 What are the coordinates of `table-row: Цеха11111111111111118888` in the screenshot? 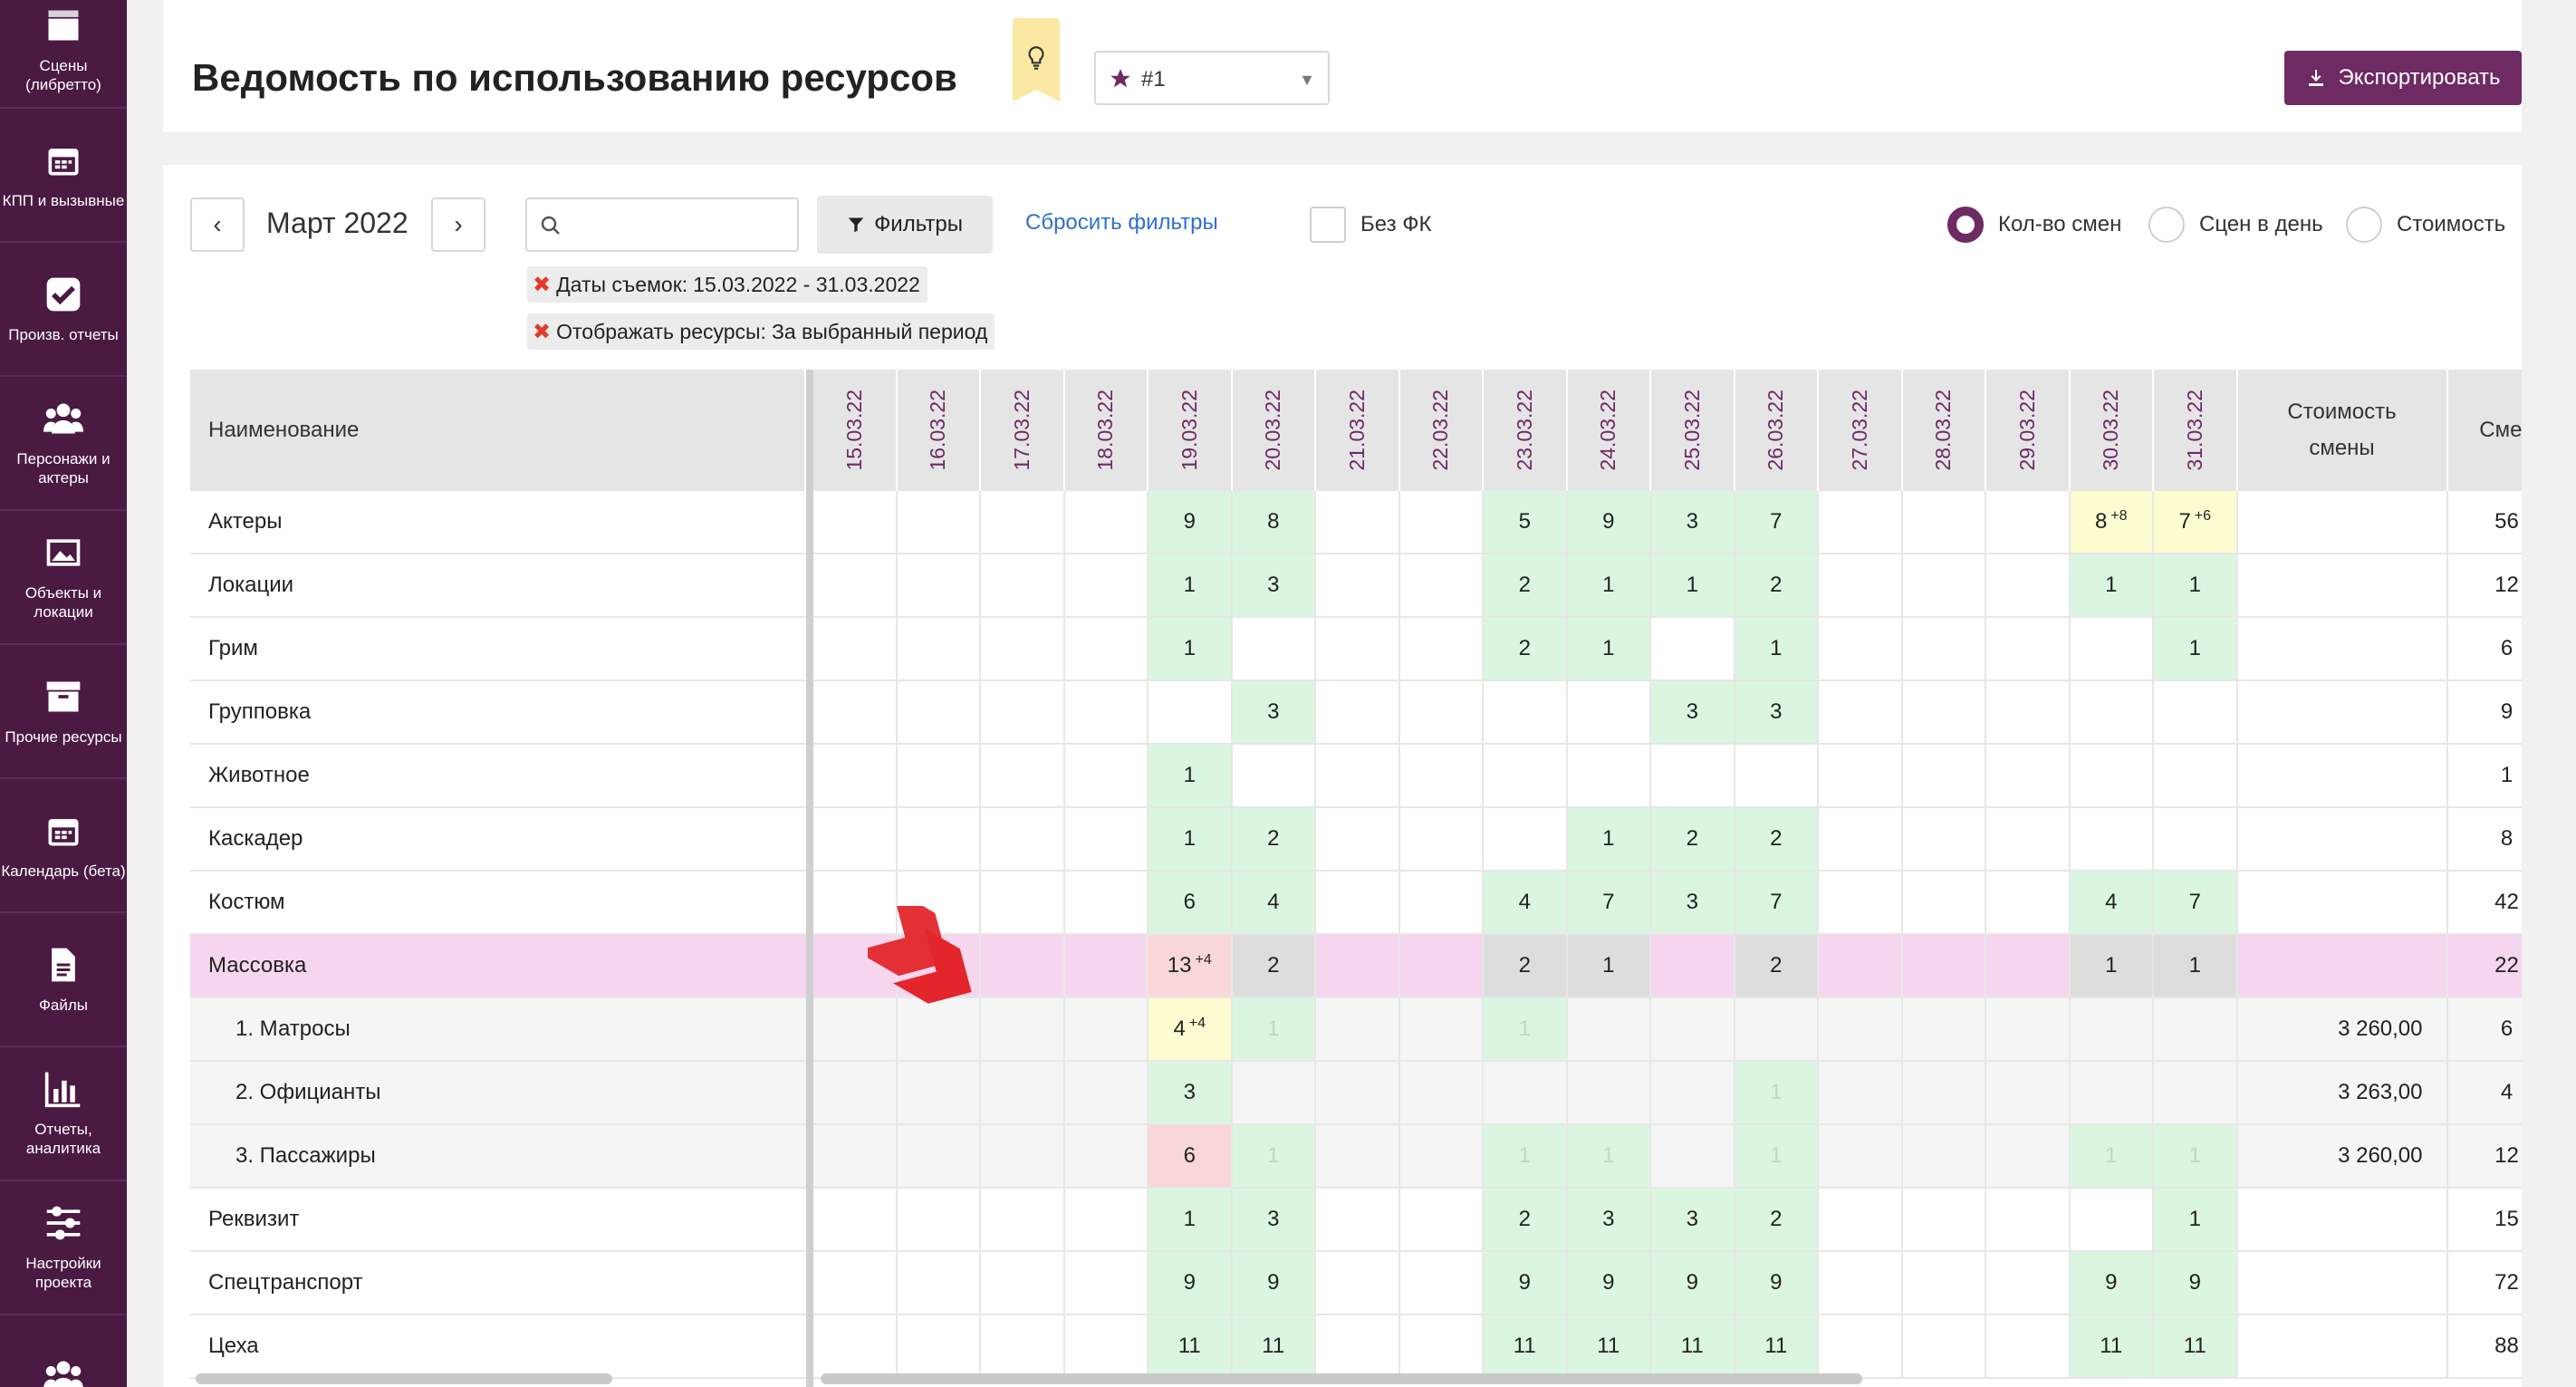 It's located at (1356, 1347).